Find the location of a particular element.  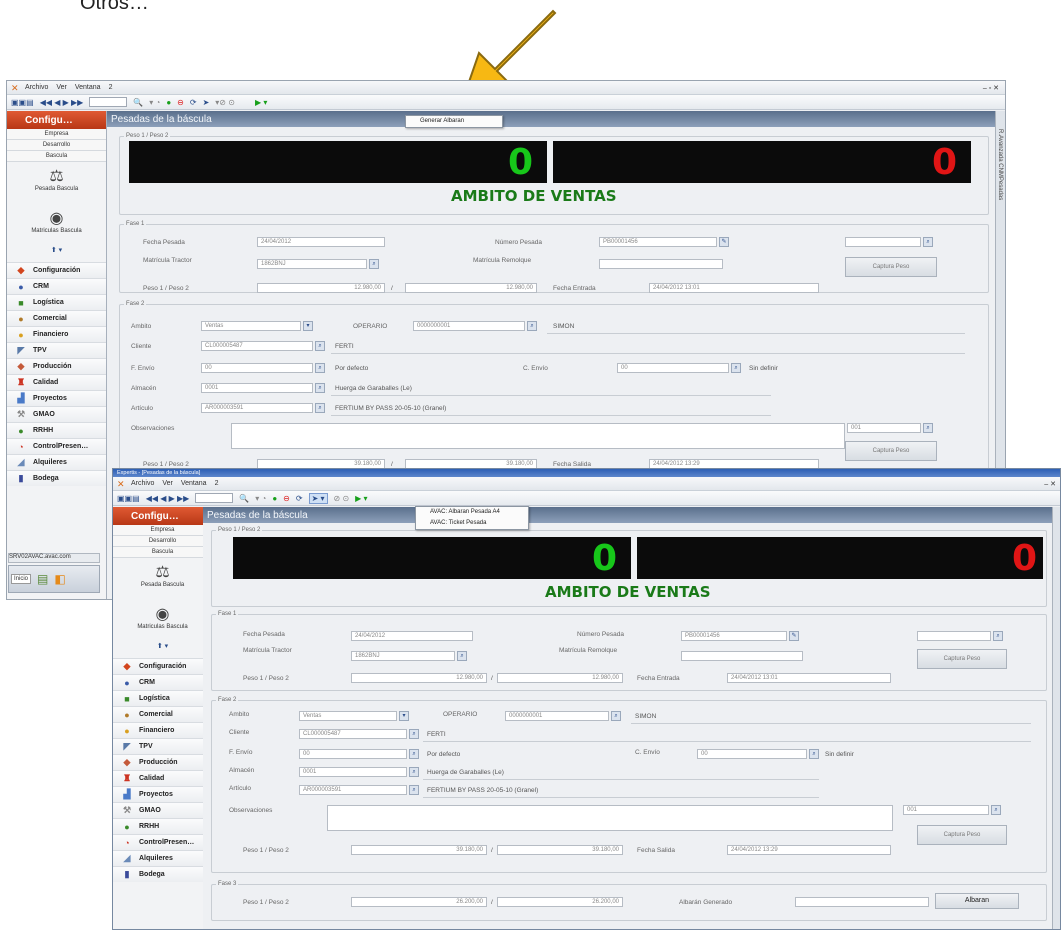

search-box is located at coordinates (108, 102).